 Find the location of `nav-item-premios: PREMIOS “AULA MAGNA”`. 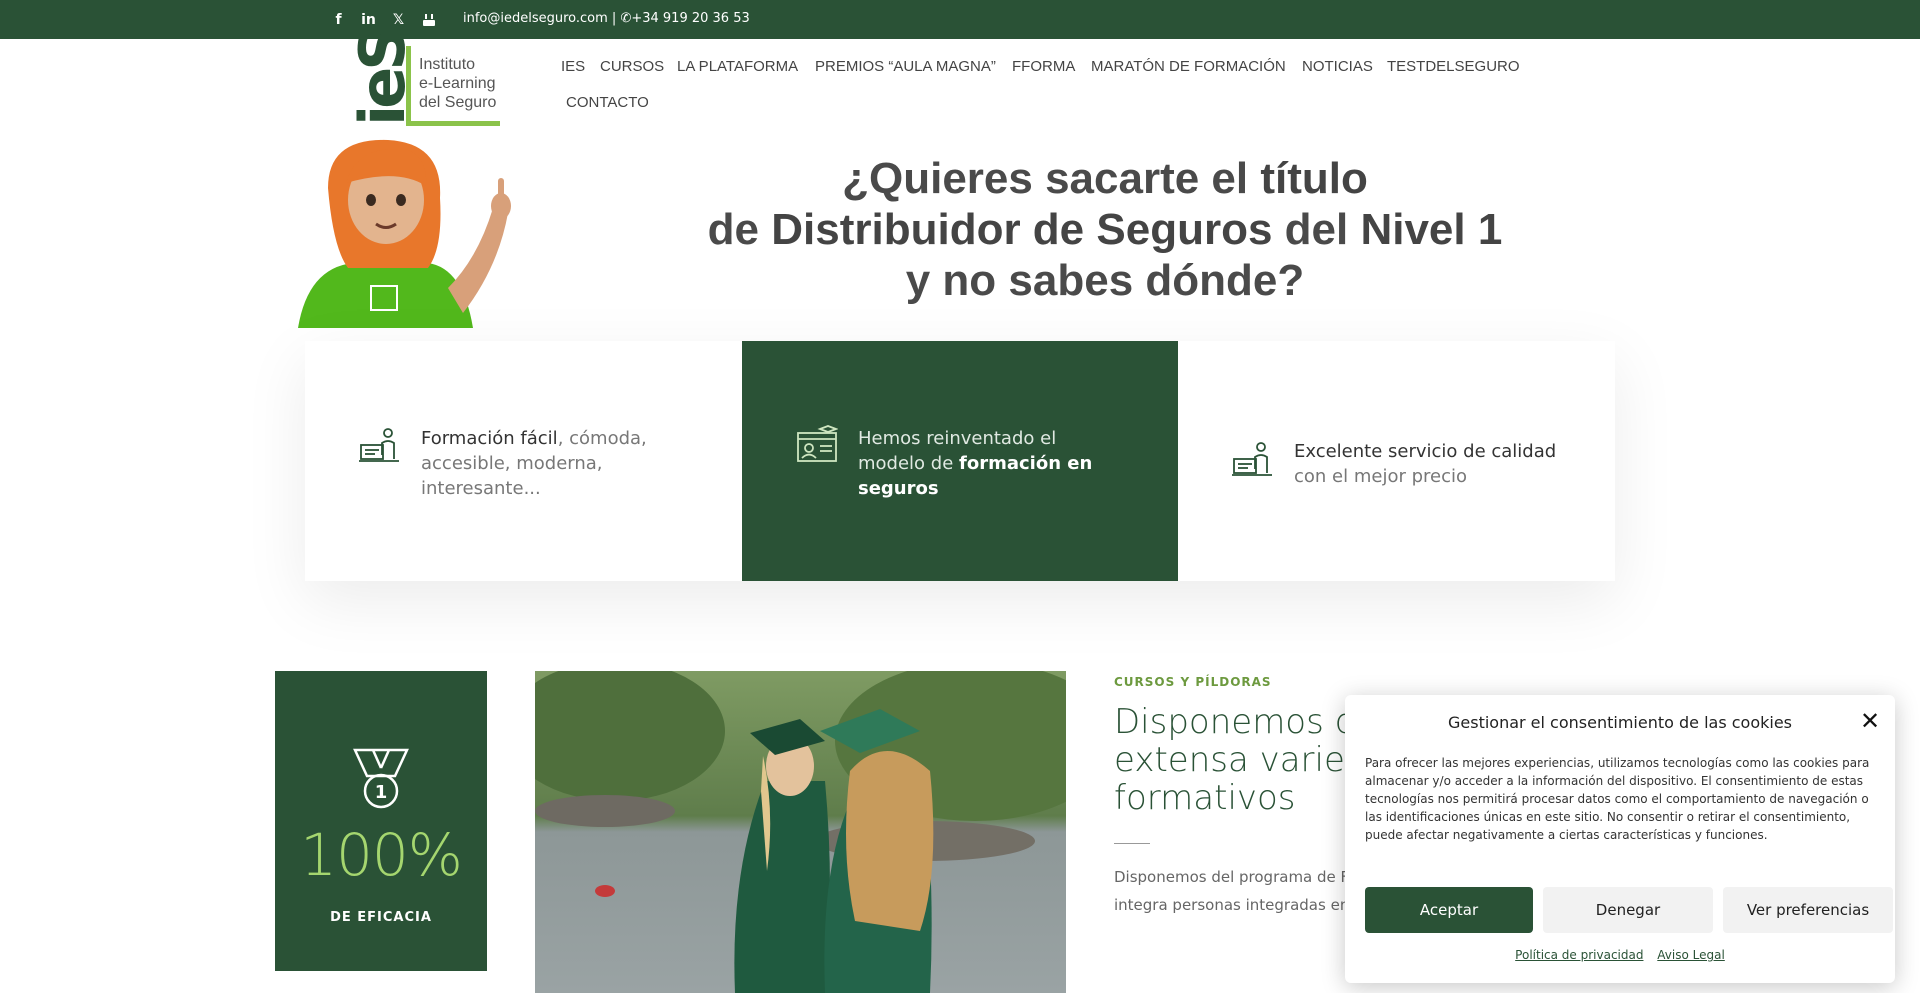

nav-item-premios: PREMIOS “AULA MAGNA” is located at coordinates (905, 66).